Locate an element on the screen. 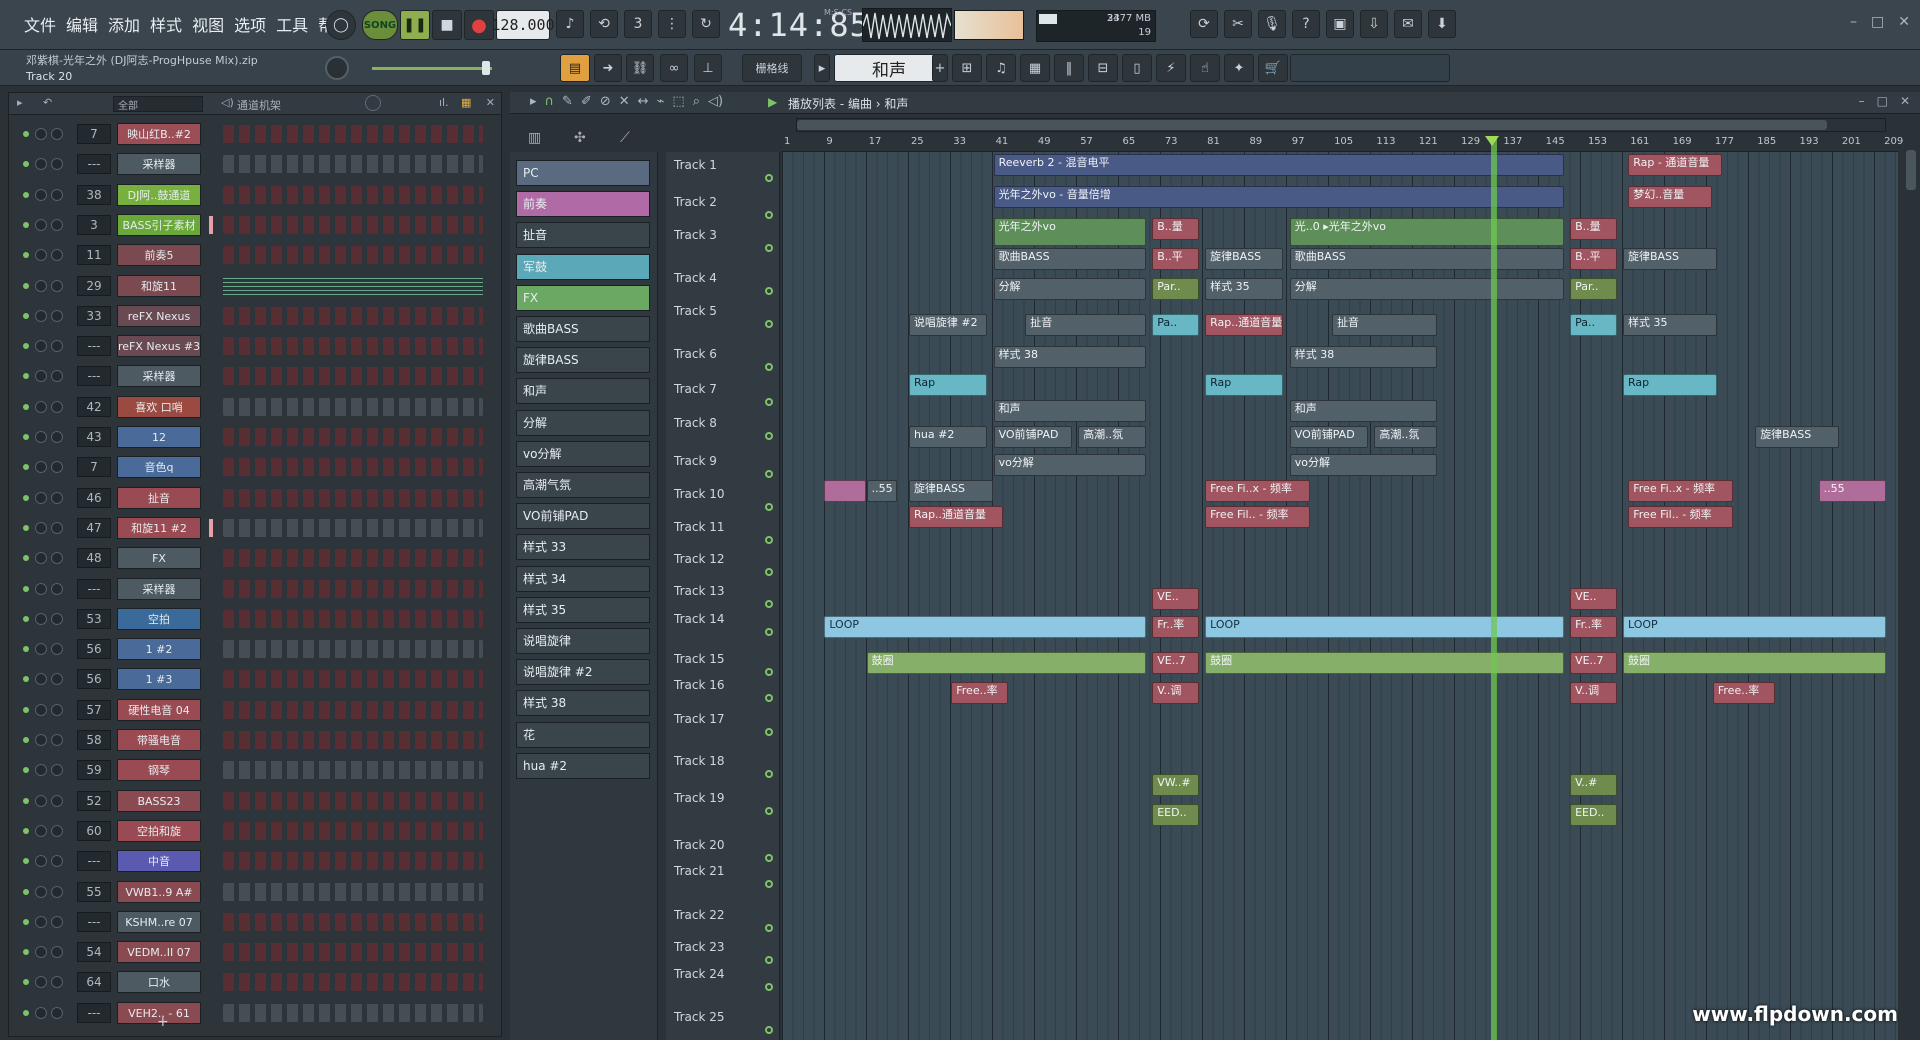 This screenshot has width=1920, height=1040. plug-icon: ⚡ is located at coordinates (1171, 68).